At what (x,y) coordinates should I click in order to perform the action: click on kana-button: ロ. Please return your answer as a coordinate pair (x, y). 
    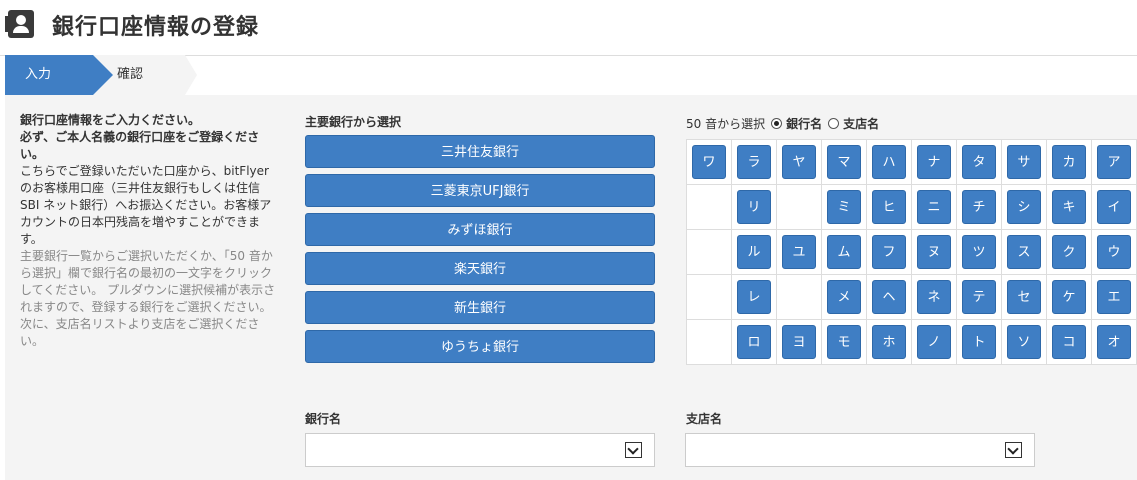
    Looking at the image, I should click on (754, 342).